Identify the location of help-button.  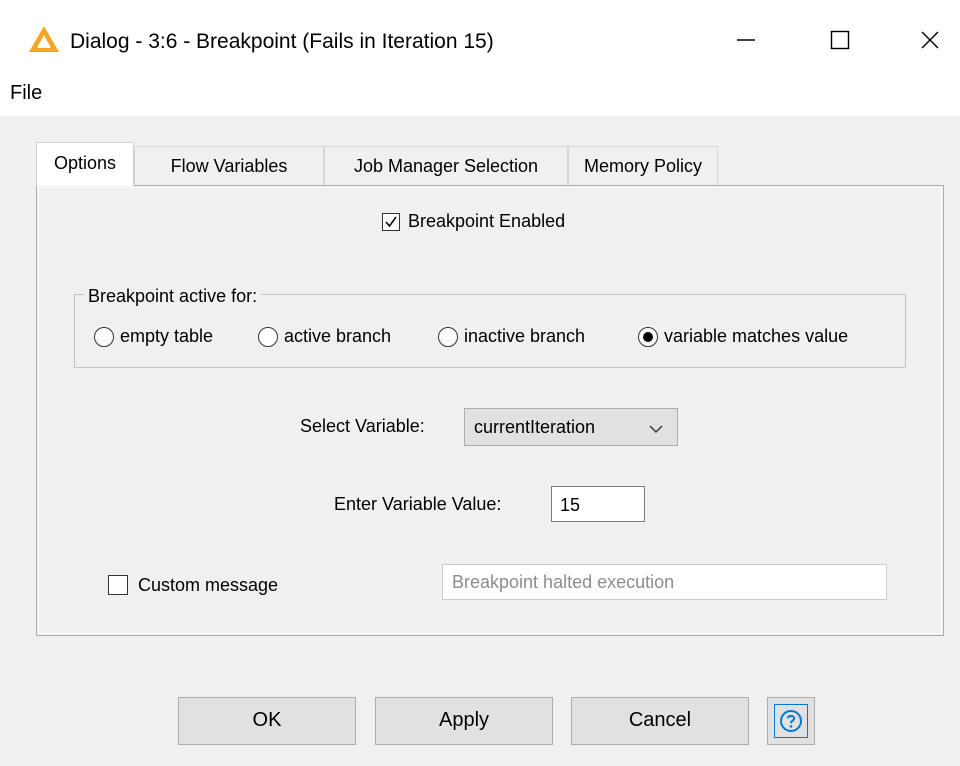
(791, 721).